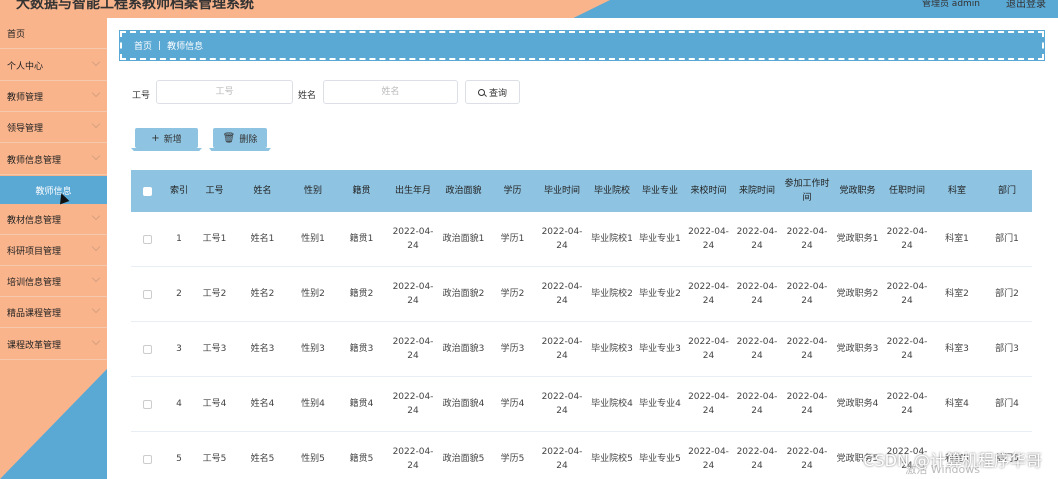 The width and height of the screenshot is (1058, 479). What do you see at coordinates (361, 191) in the screenshot?
I see `column-header: 籍贯` at bounding box center [361, 191].